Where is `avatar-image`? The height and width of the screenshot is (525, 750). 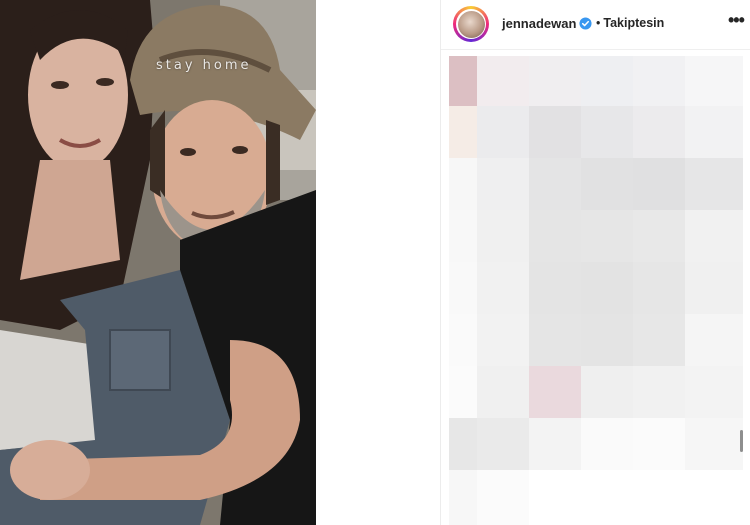
avatar-image is located at coordinates (471, 24).